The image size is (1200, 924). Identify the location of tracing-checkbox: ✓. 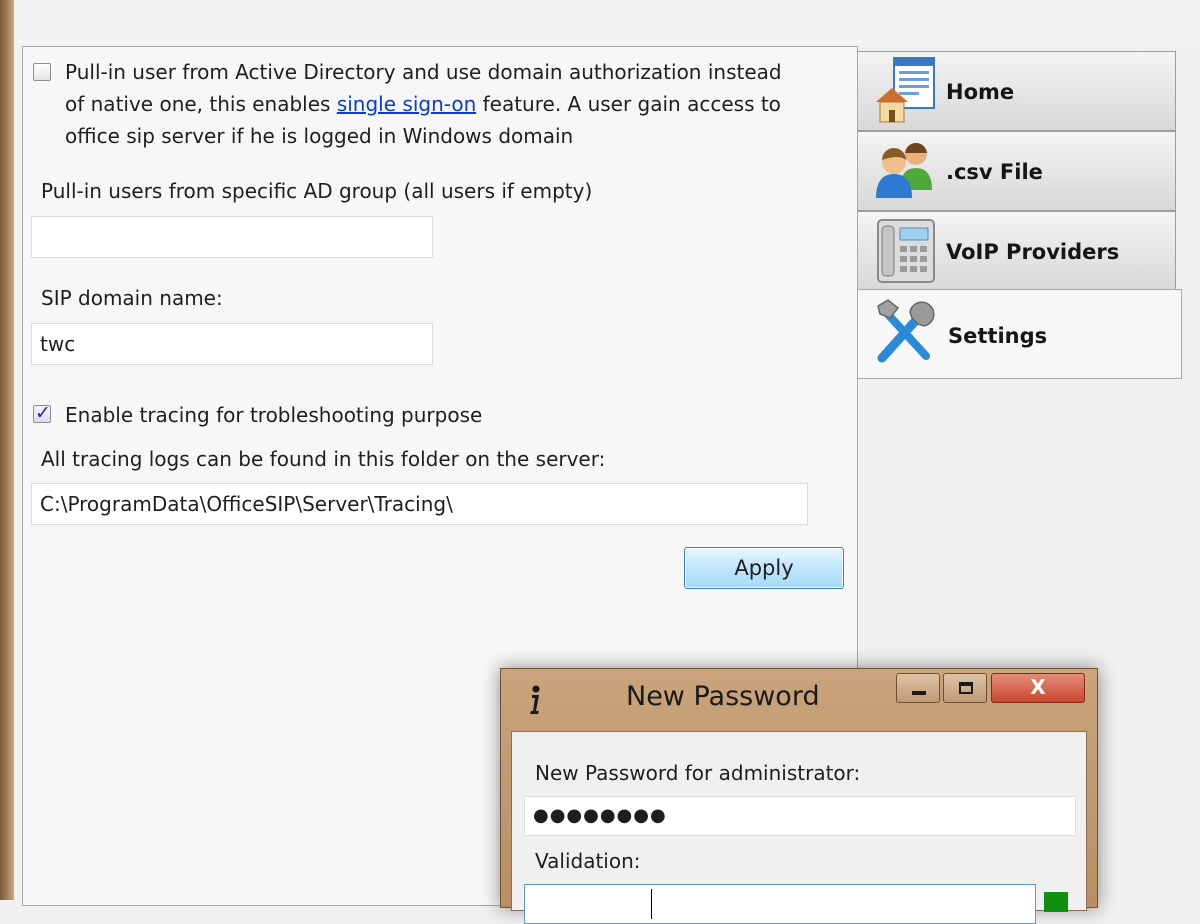
(42, 413).